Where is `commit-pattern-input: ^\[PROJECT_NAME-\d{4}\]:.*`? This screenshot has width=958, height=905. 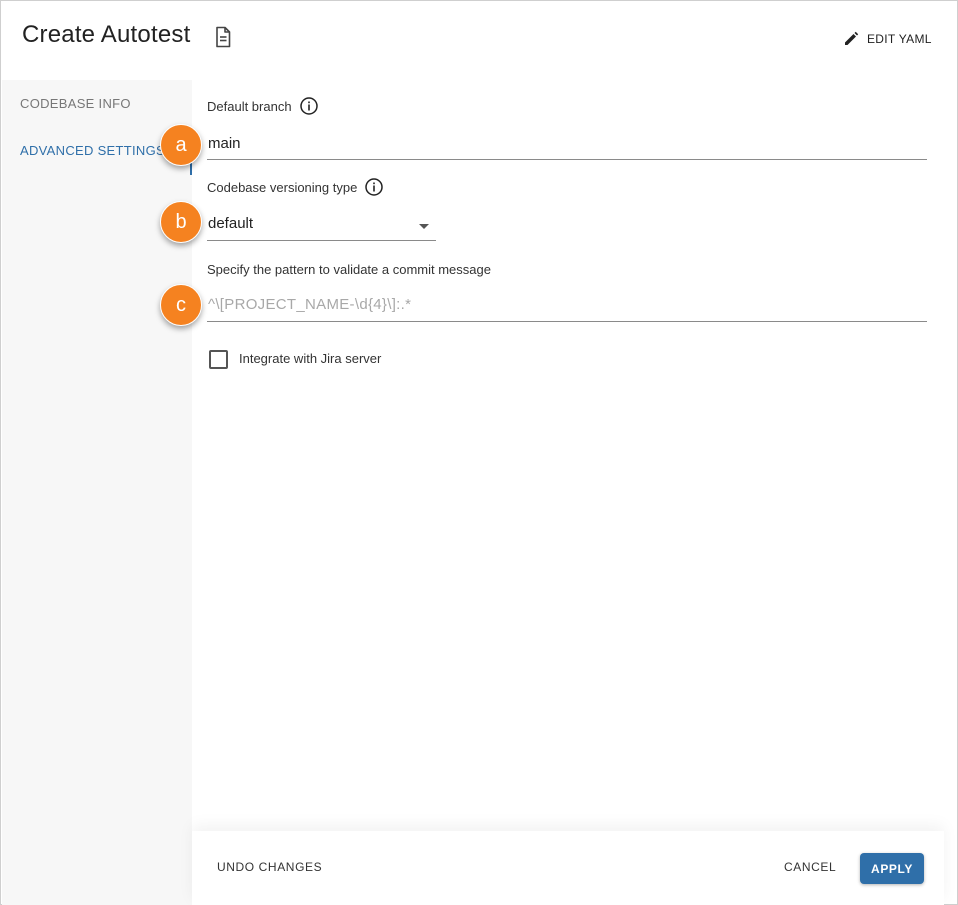 commit-pattern-input: ^\[PROJECT_NAME-\d{4}\]:.* is located at coordinates (309, 304).